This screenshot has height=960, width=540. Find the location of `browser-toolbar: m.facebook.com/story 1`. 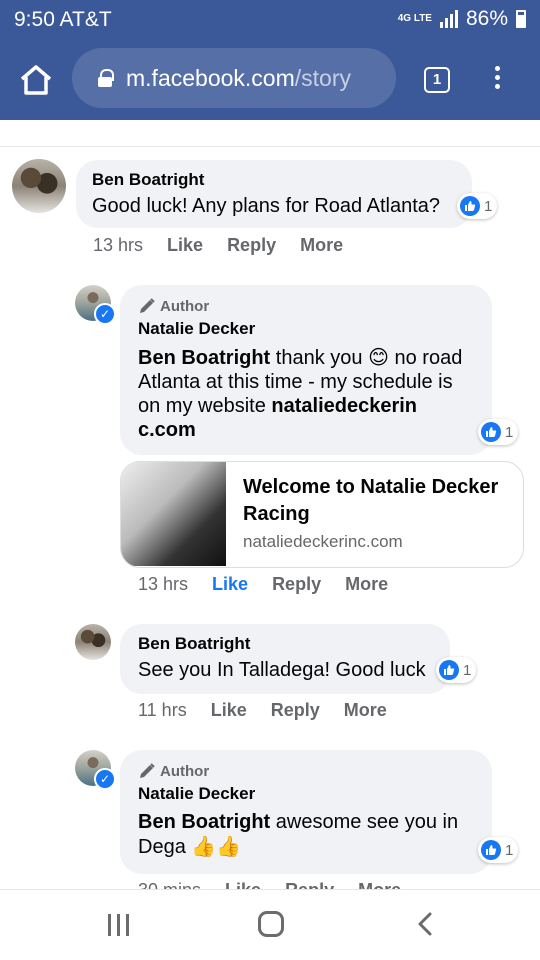

browser-toolbar: m.facebook.com/story 1 is located at coordinates (270, 80).